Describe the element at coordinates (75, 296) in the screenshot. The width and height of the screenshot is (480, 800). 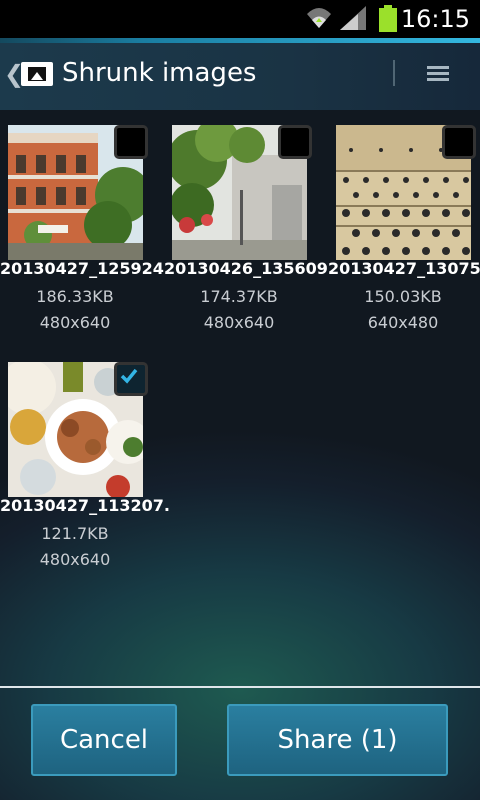
I see `image-filesize: 186.33KB` at that location.